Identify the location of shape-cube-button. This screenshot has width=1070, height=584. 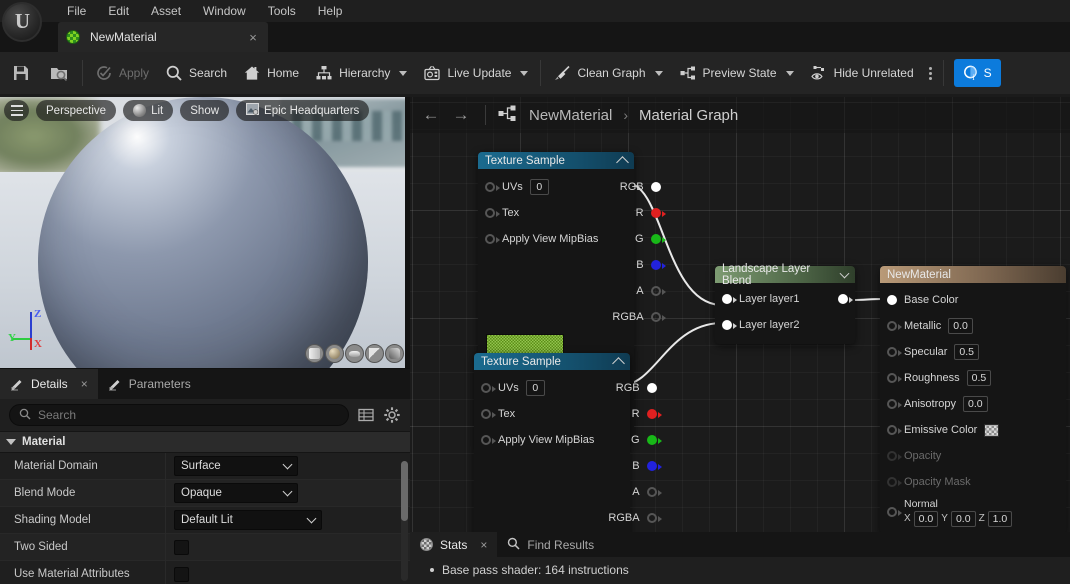
(374, 353).